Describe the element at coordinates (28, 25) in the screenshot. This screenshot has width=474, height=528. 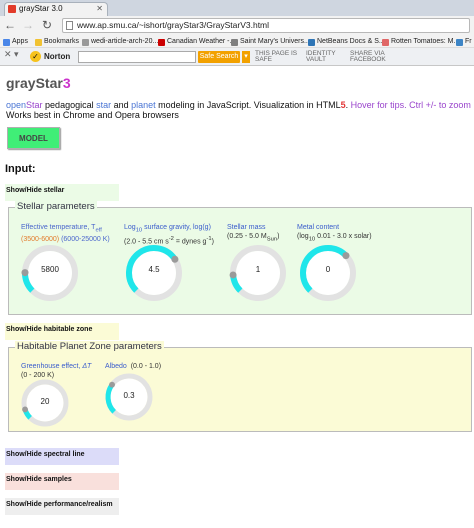
I see `forward-icon: →` at that location.